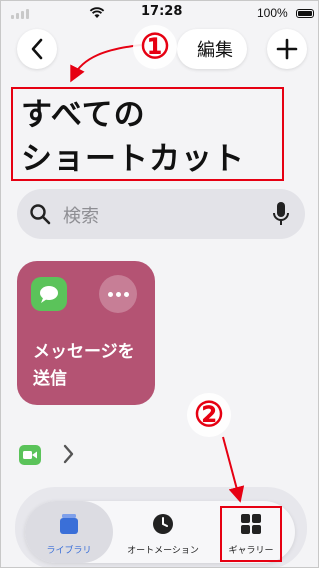 The height and width of the screenshot is (568, 320). I want to click on annotation-marker-1: ①, so click(155, 47).